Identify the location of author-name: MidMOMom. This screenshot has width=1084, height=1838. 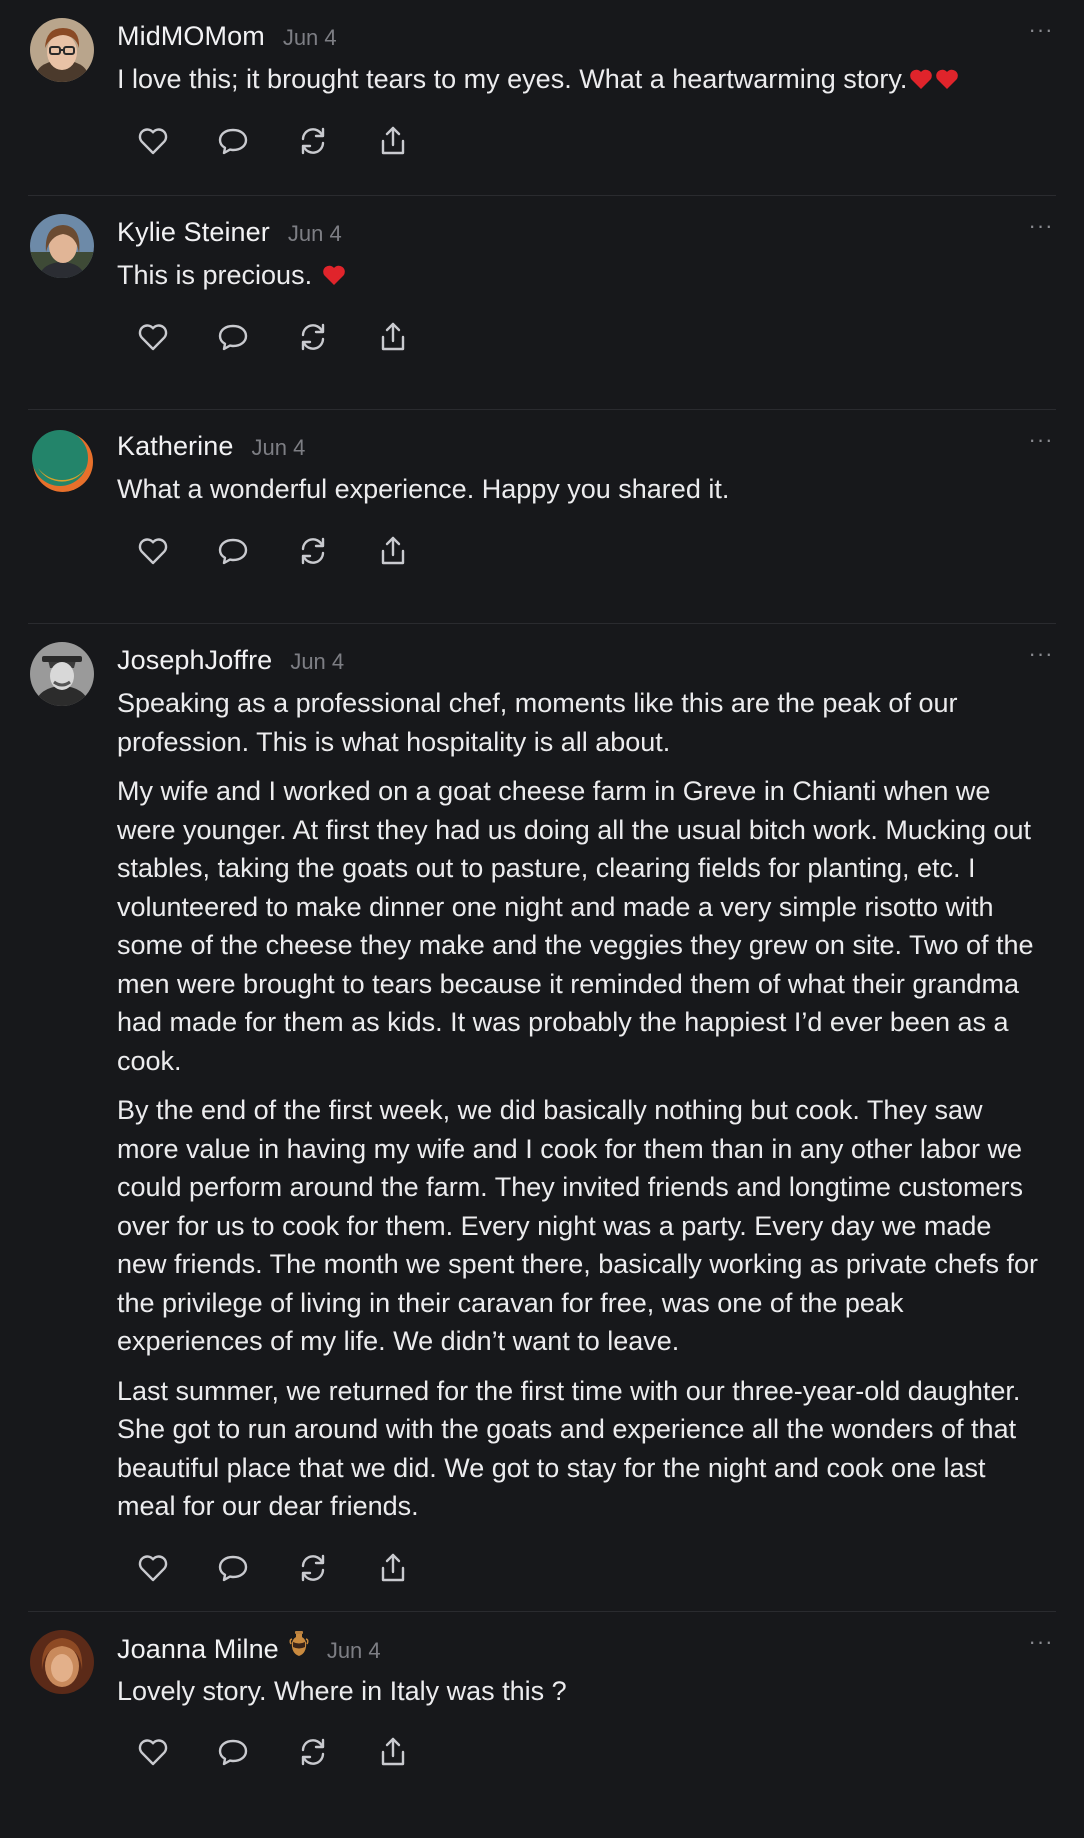
(191, 36).